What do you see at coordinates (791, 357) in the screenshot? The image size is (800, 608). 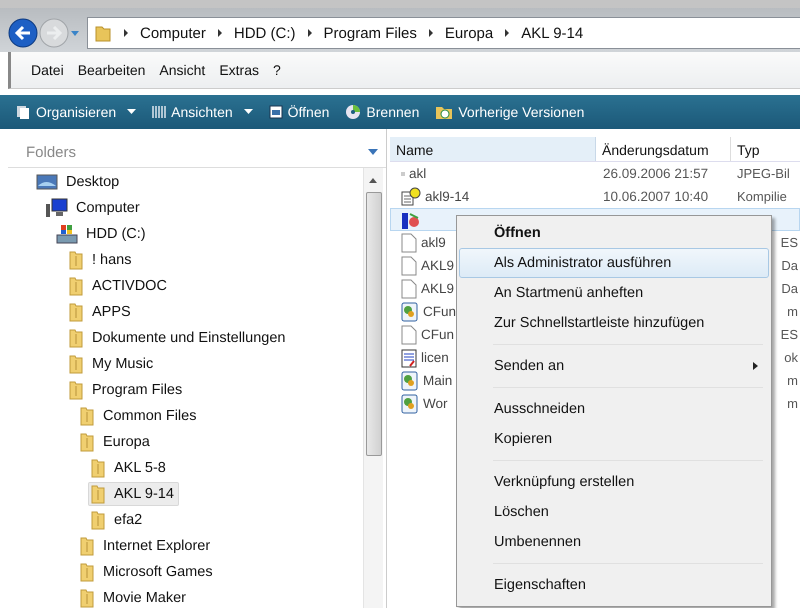 I see `type-cell: ok` at bounding box center [791, 357].